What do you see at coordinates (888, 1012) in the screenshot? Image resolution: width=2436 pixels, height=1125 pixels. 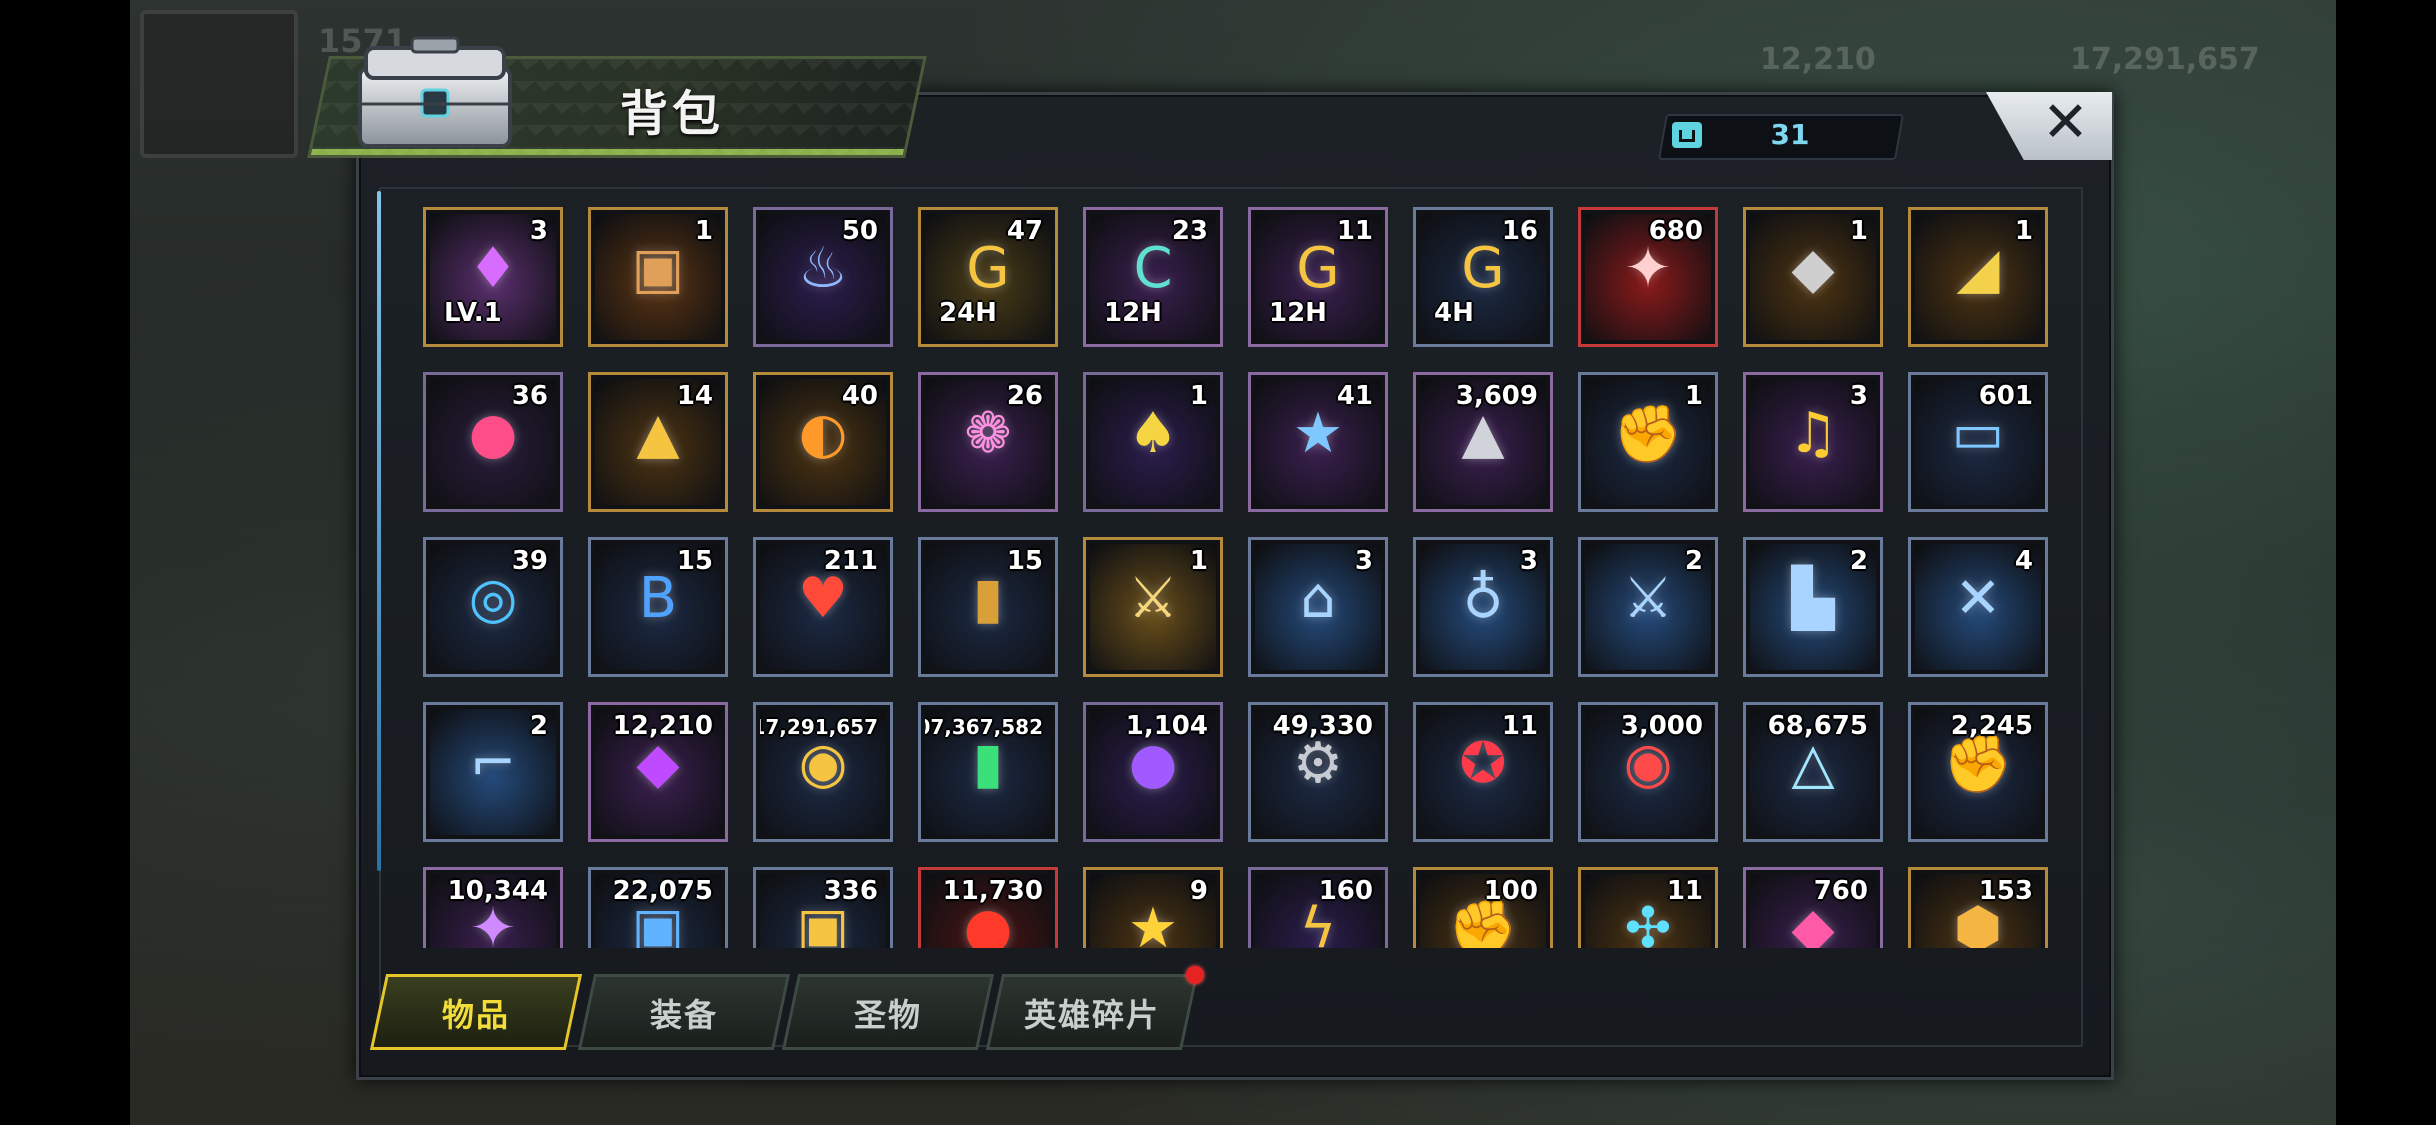 I see `tab-relics` at bounding box center [888, 1012].